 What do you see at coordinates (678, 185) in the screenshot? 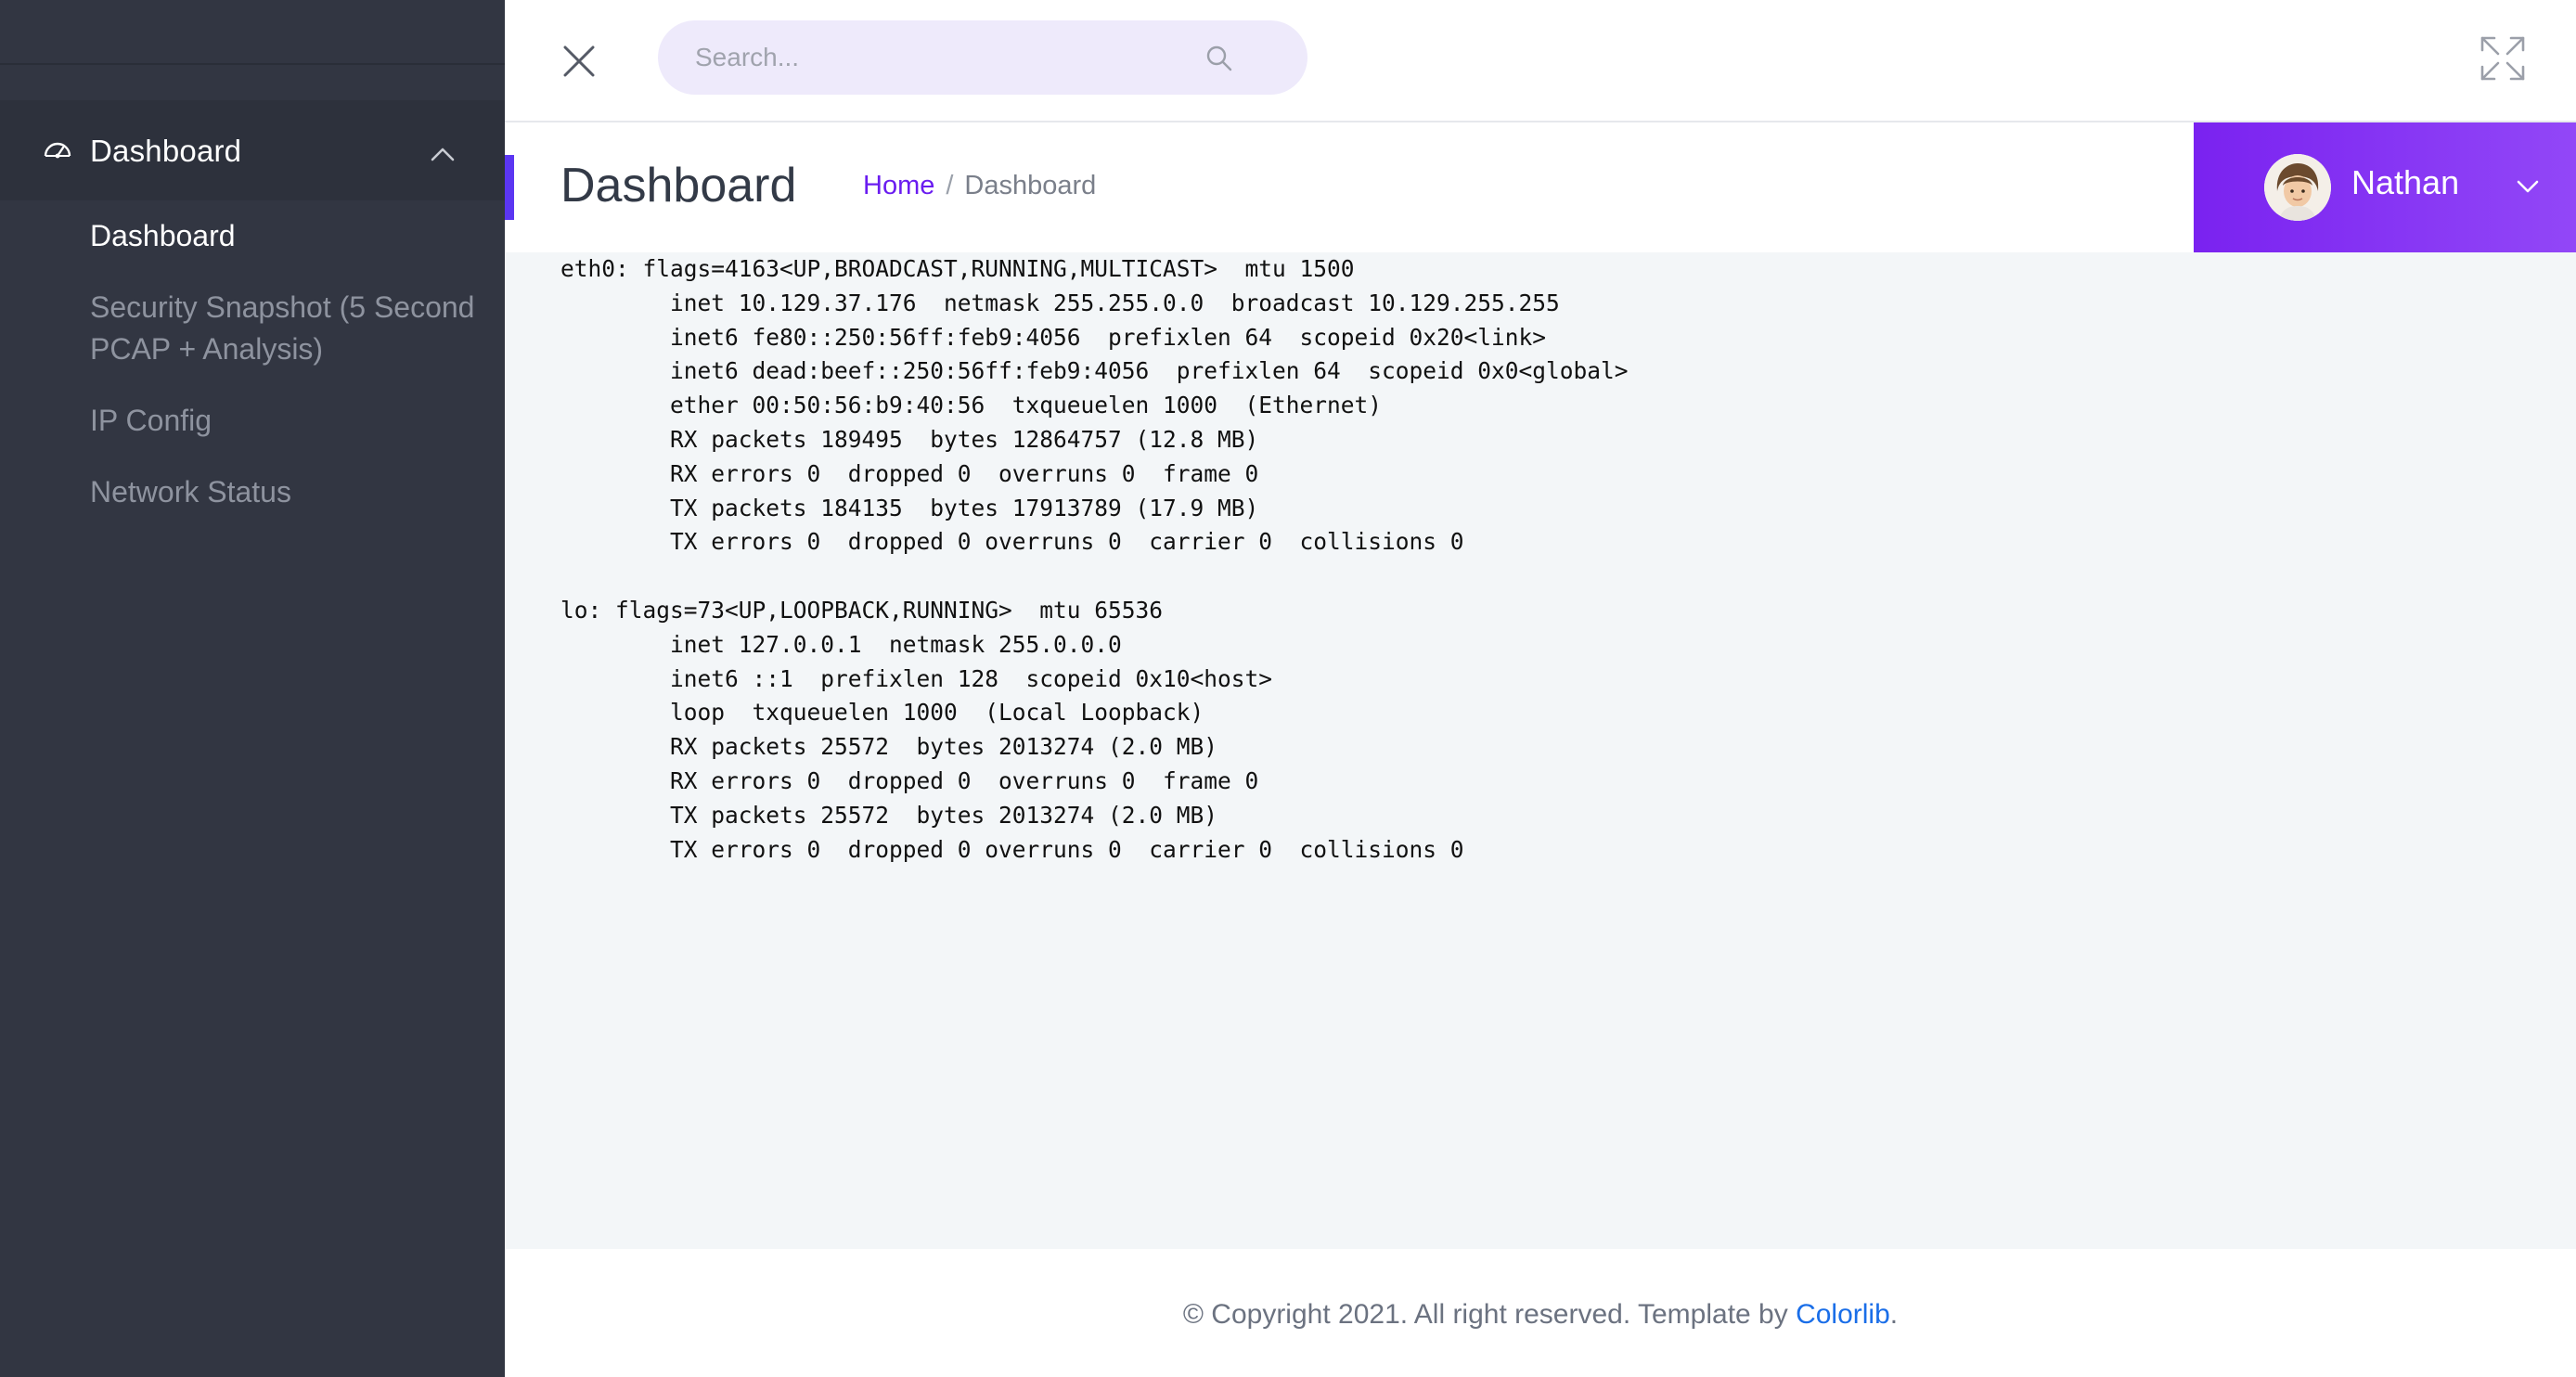
I see `page-title: Dashboard` at bounding box center [678, 185].